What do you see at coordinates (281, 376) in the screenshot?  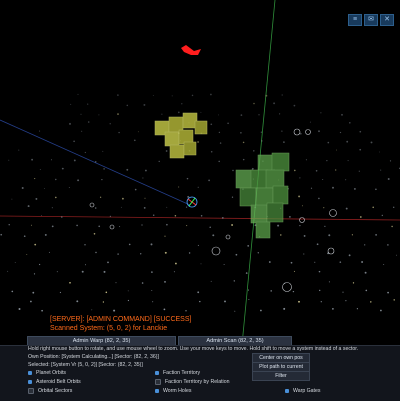 I see `filter-button: Filter` at bounding box center [281, 376].